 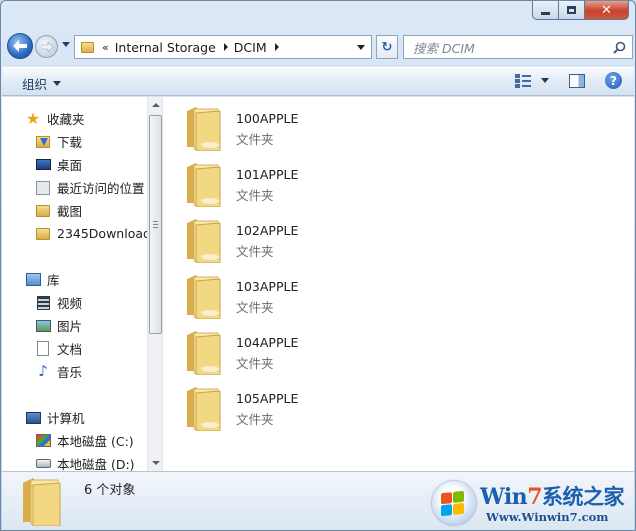 I want to click on close-button: ✕, so click(x=607, y=10).